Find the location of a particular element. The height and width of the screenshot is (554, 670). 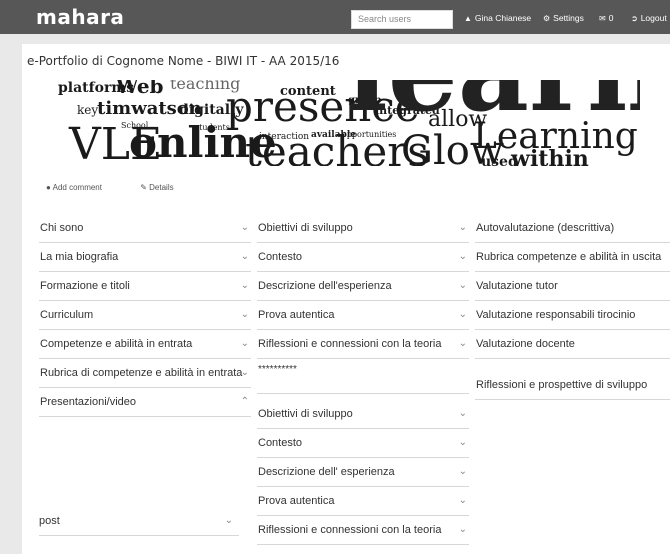

section-label: Curriculum is located at coordinates (67, 315).